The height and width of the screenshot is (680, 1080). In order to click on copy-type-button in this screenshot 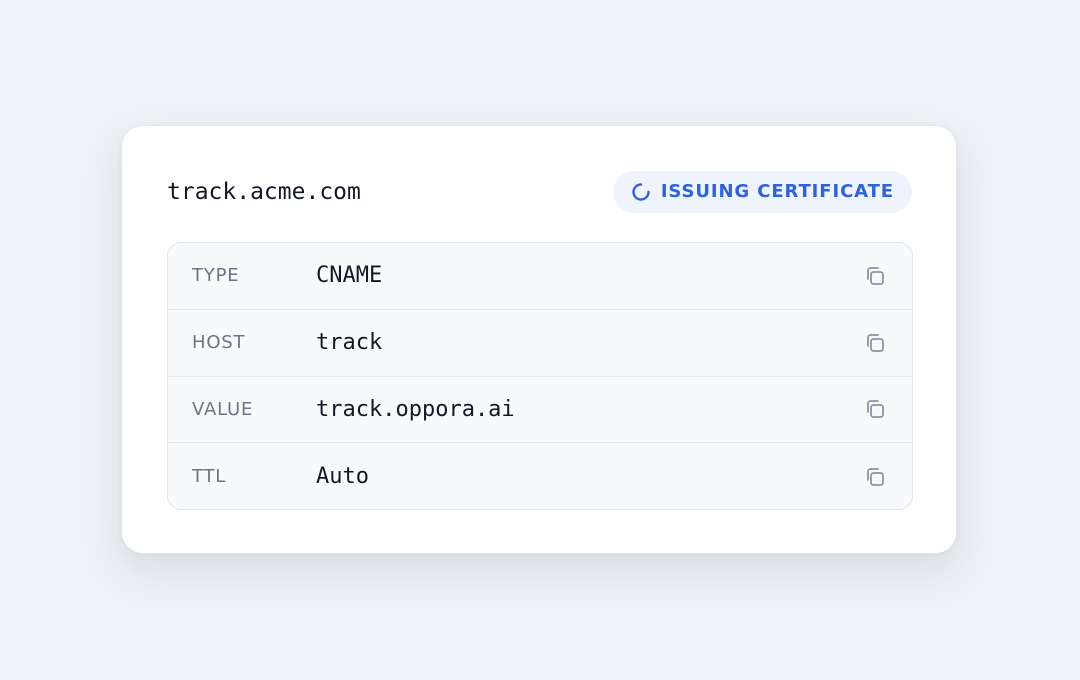, I will do `click(875, 276)`.